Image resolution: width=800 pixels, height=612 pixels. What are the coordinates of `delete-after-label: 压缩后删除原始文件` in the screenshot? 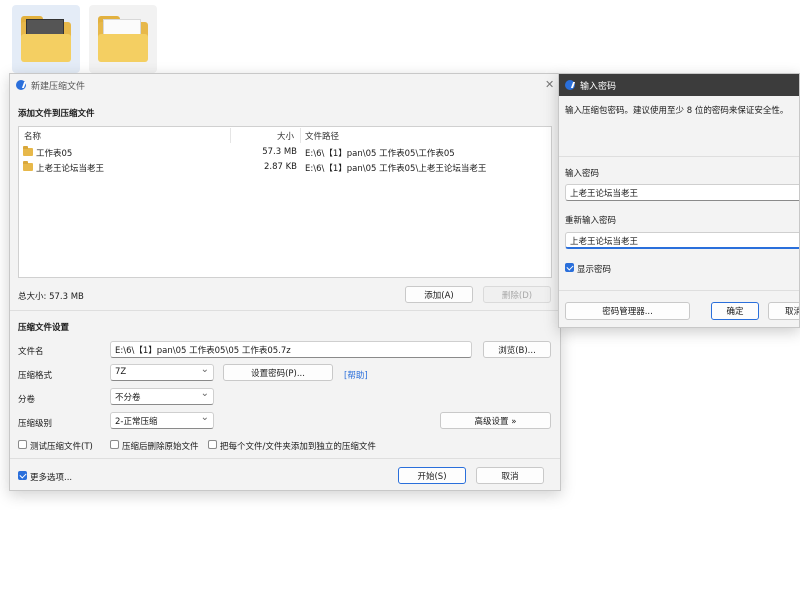 It's located at (160, 446).